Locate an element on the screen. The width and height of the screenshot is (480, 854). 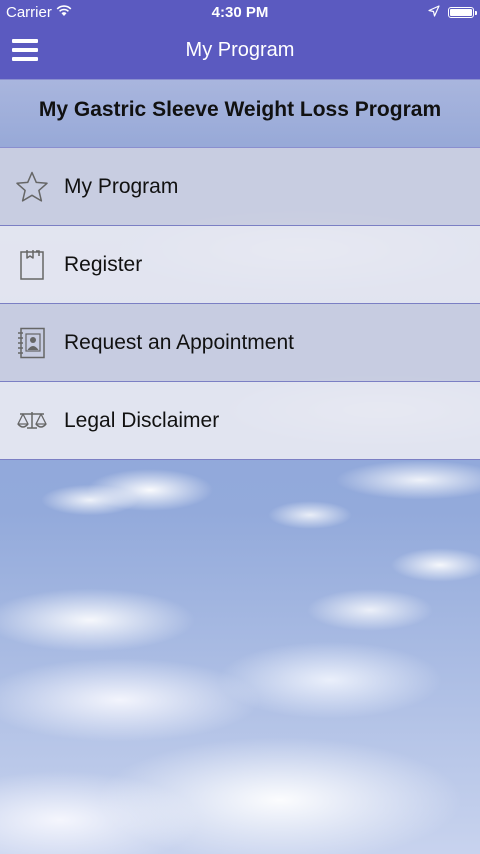
nav-title: My Program is located at coordinates (240, 50).